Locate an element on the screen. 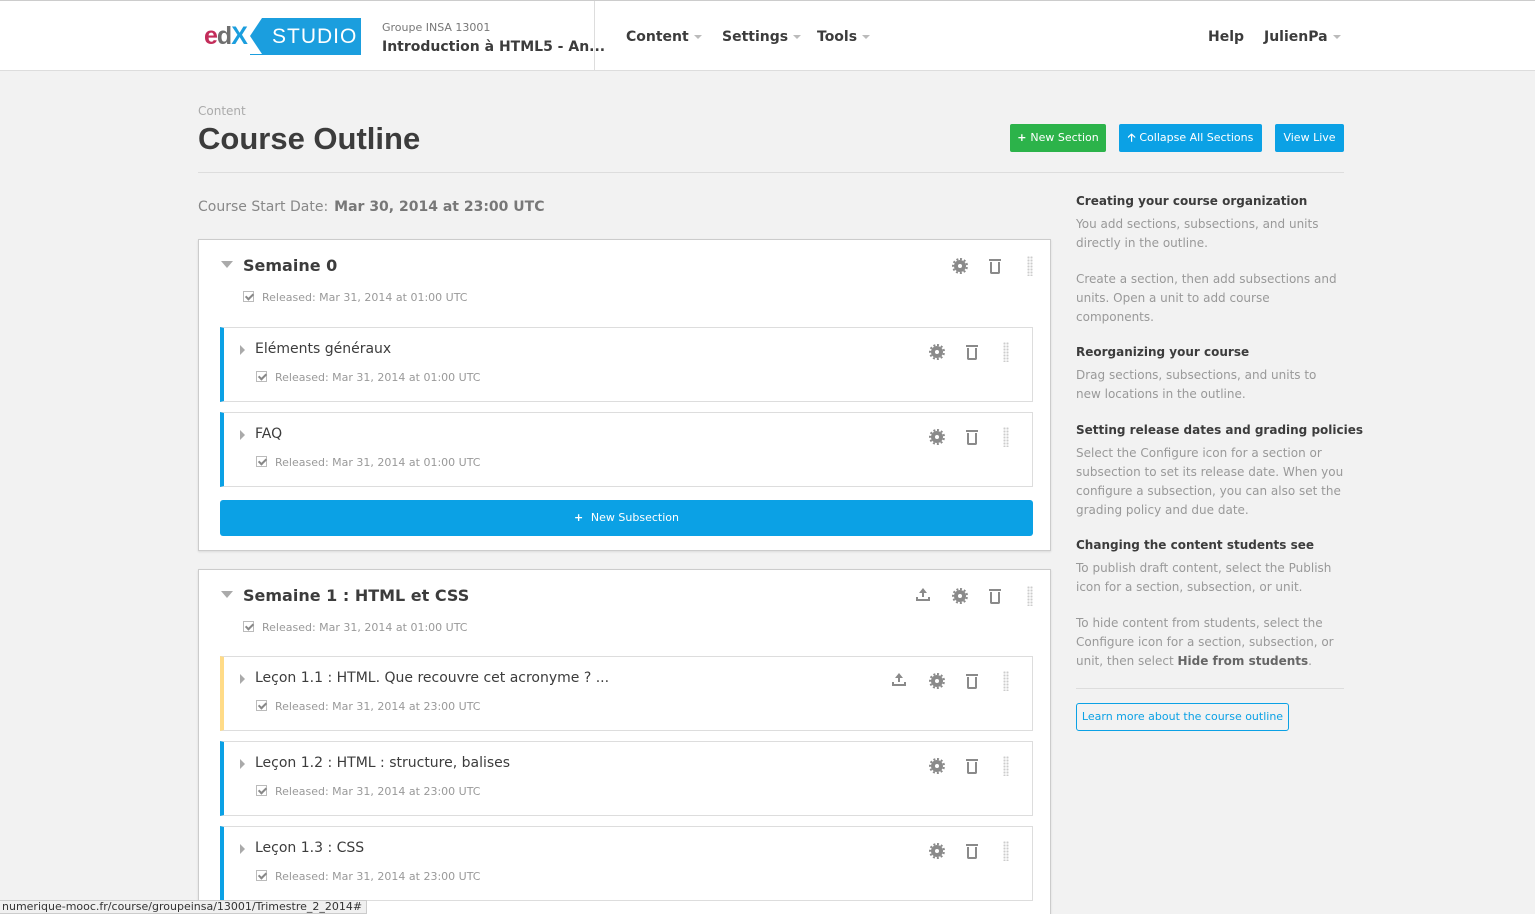 Image resolution: width=1535 pixels, height=914 pixels. learn-more-button: Learn more about the course outline is located at coordinates (1182, 717).